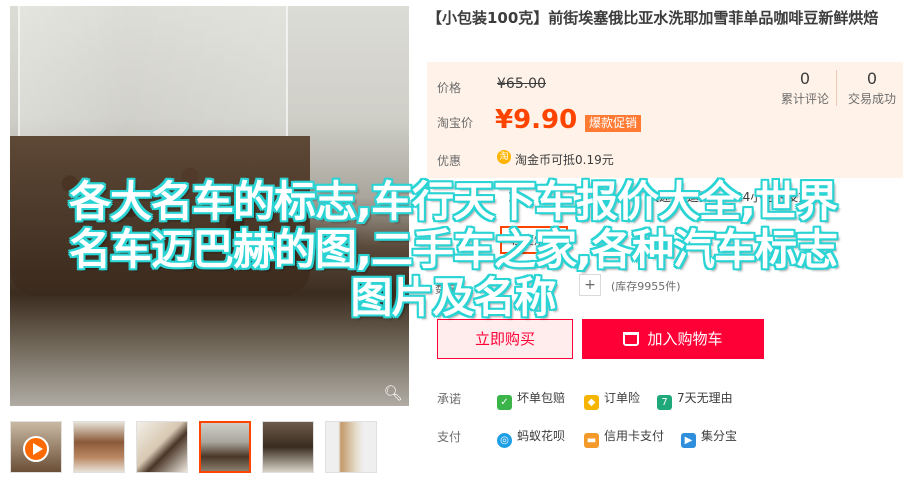 This screenshot has width=906, height=486. Describe the element at coordinates (564, 160) in the screenshot. I see `perk-text: 淘金币可抵0.19元` at that location.